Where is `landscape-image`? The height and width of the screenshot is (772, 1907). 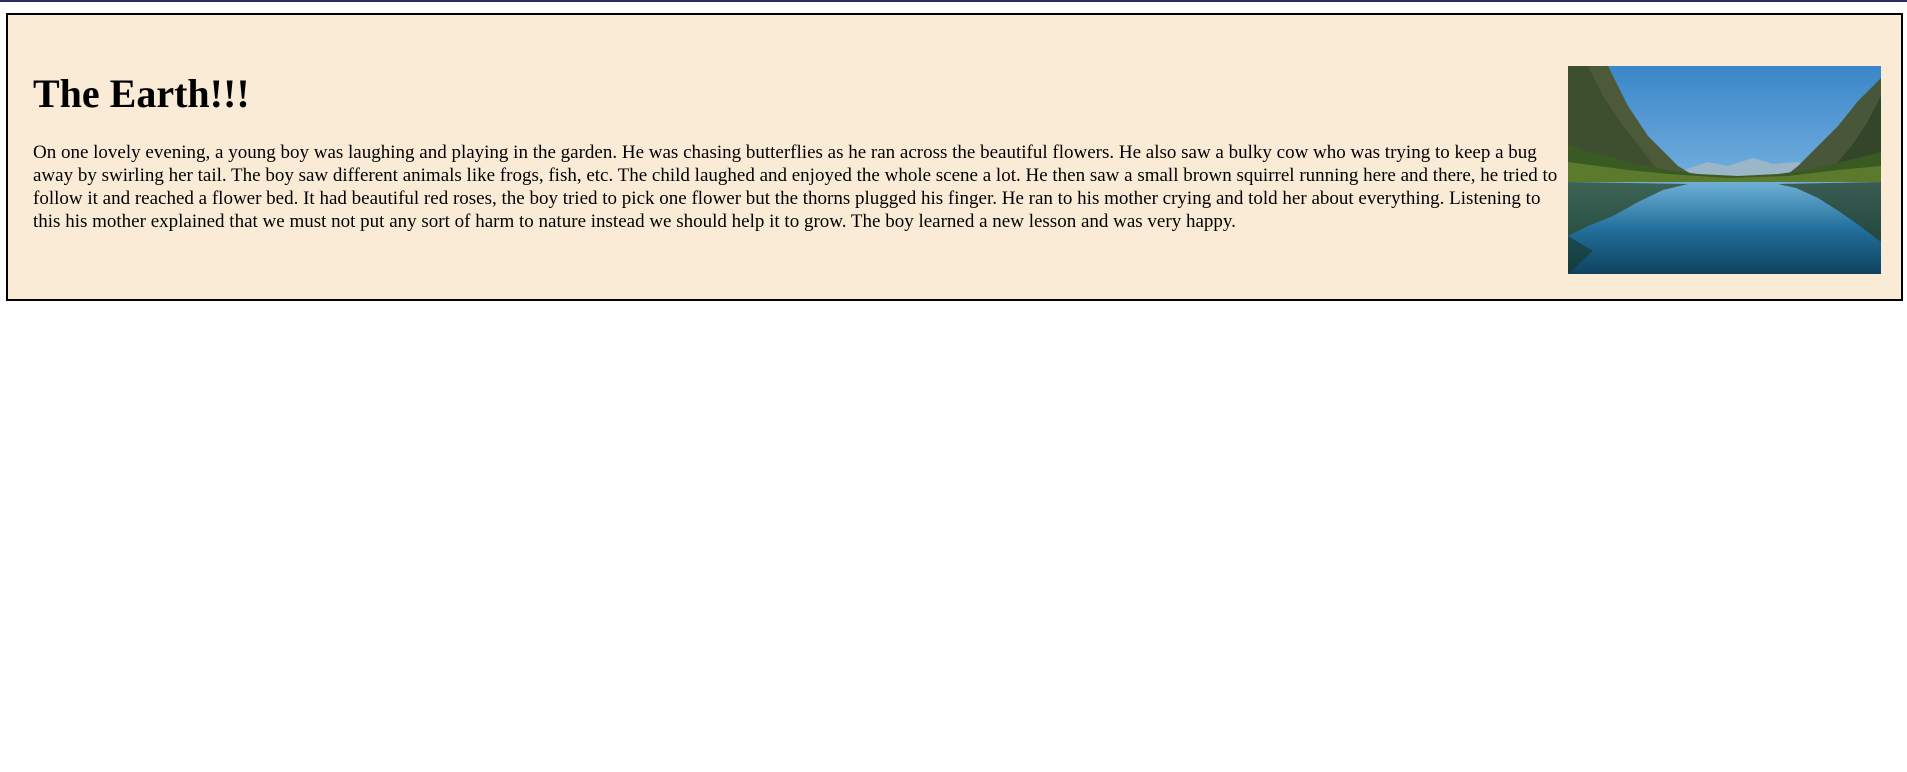
landscape-image is located at coordinates (1724, 170).